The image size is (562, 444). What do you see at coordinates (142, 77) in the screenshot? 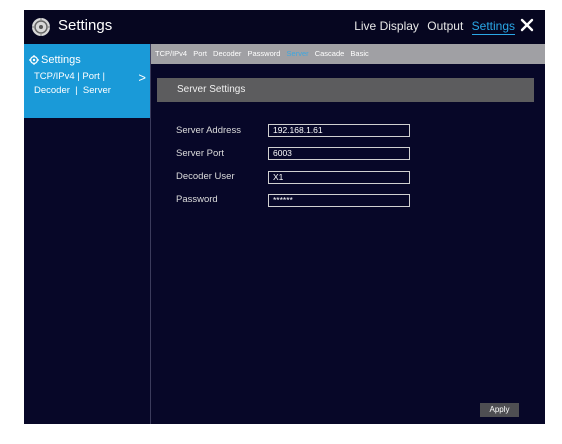
I see `chevron-right-icon: >` at bounding box center [142, 77].